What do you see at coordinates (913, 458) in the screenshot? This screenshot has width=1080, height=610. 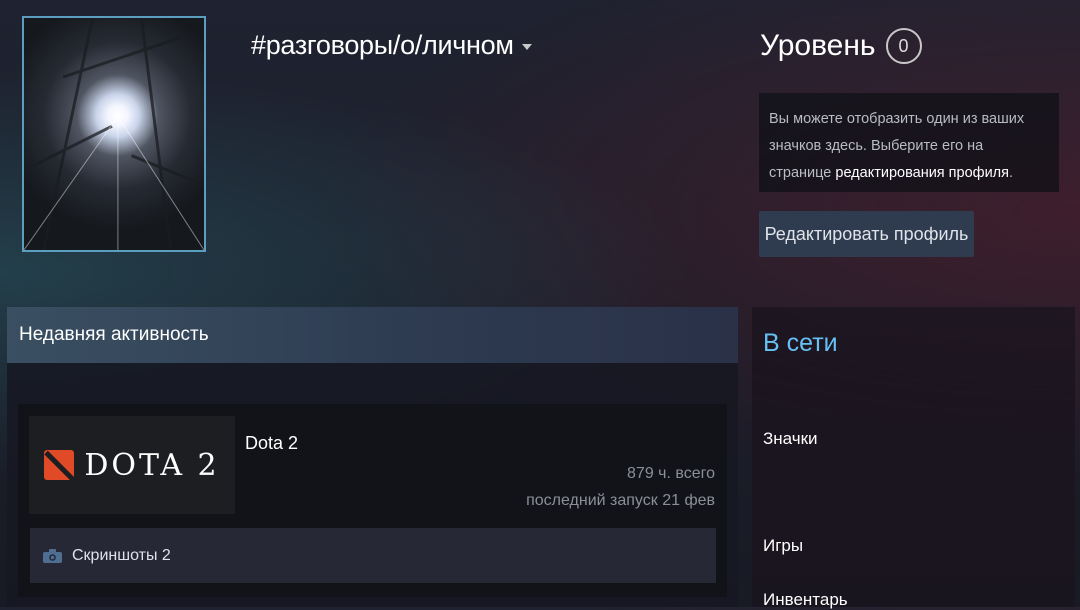 I see `profile-sidebar: В сети Значки Игры Инвентарь` at bounding box center [913, 458].